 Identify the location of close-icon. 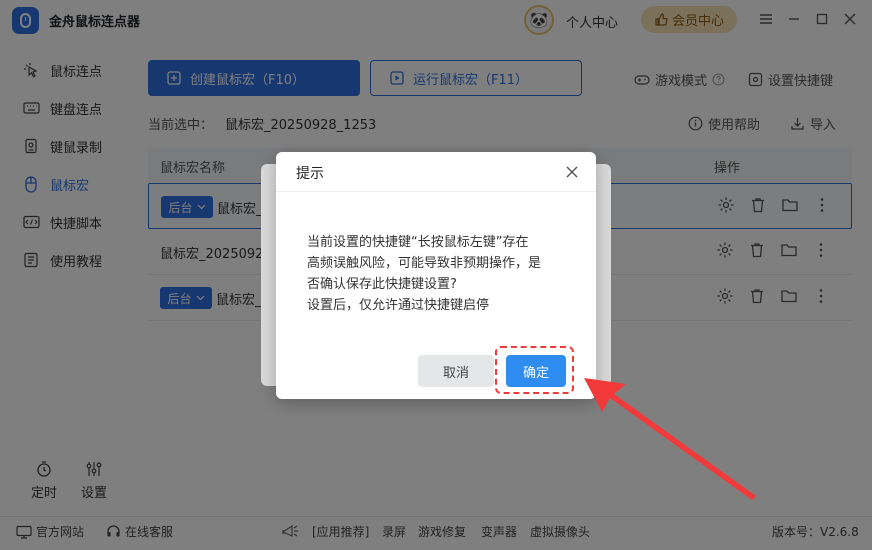
(572, 172).